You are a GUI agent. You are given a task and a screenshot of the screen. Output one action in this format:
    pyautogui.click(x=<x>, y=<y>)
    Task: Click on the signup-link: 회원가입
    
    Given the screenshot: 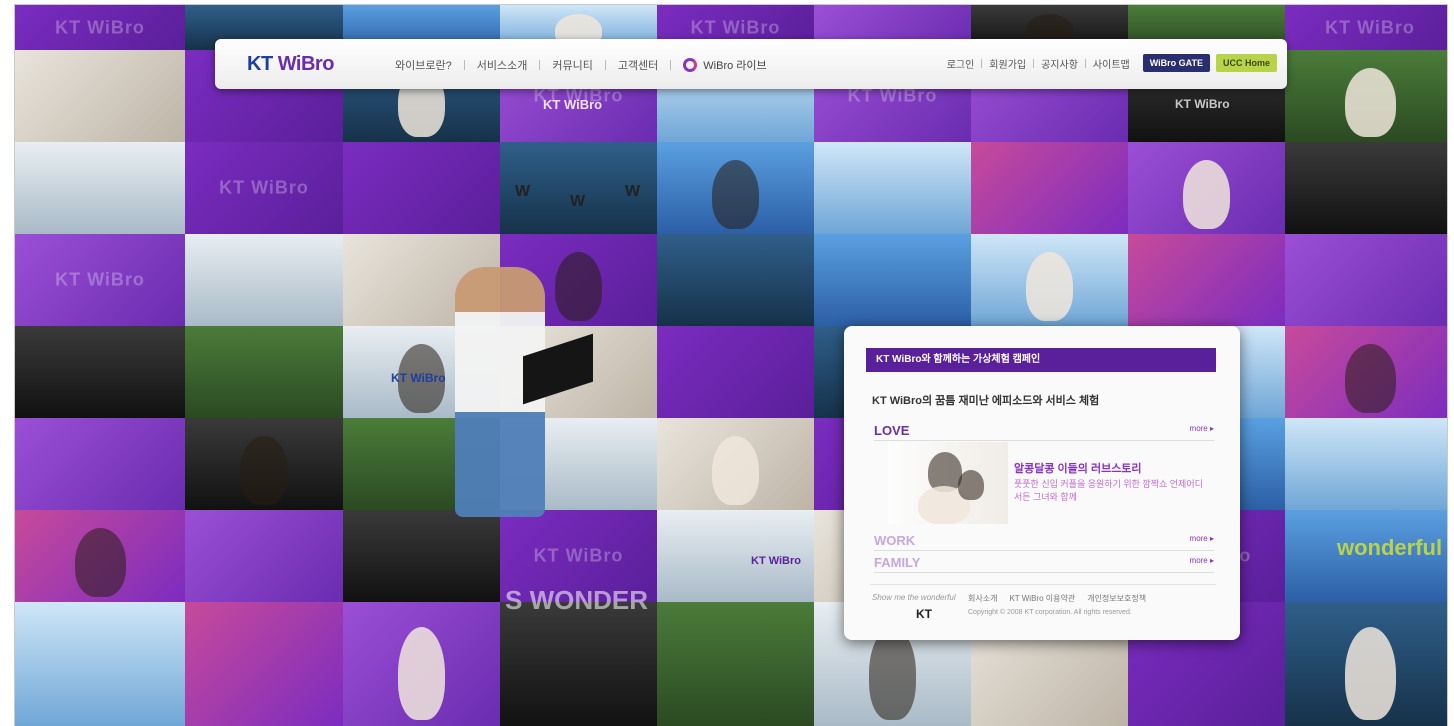 What is the action you would take?
    pyautogui.click(x=1007, y=63)
    